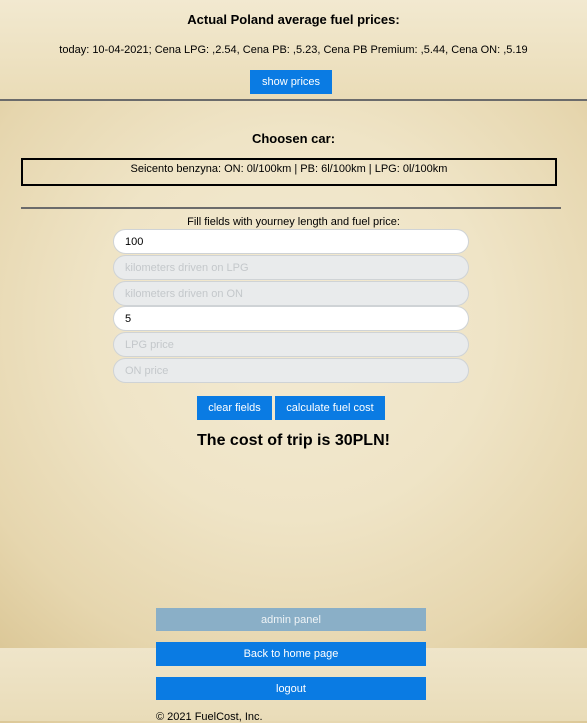 The width and height of the screenshot is (587, 723). I want to click on journey-length-input, so click(291, 241).